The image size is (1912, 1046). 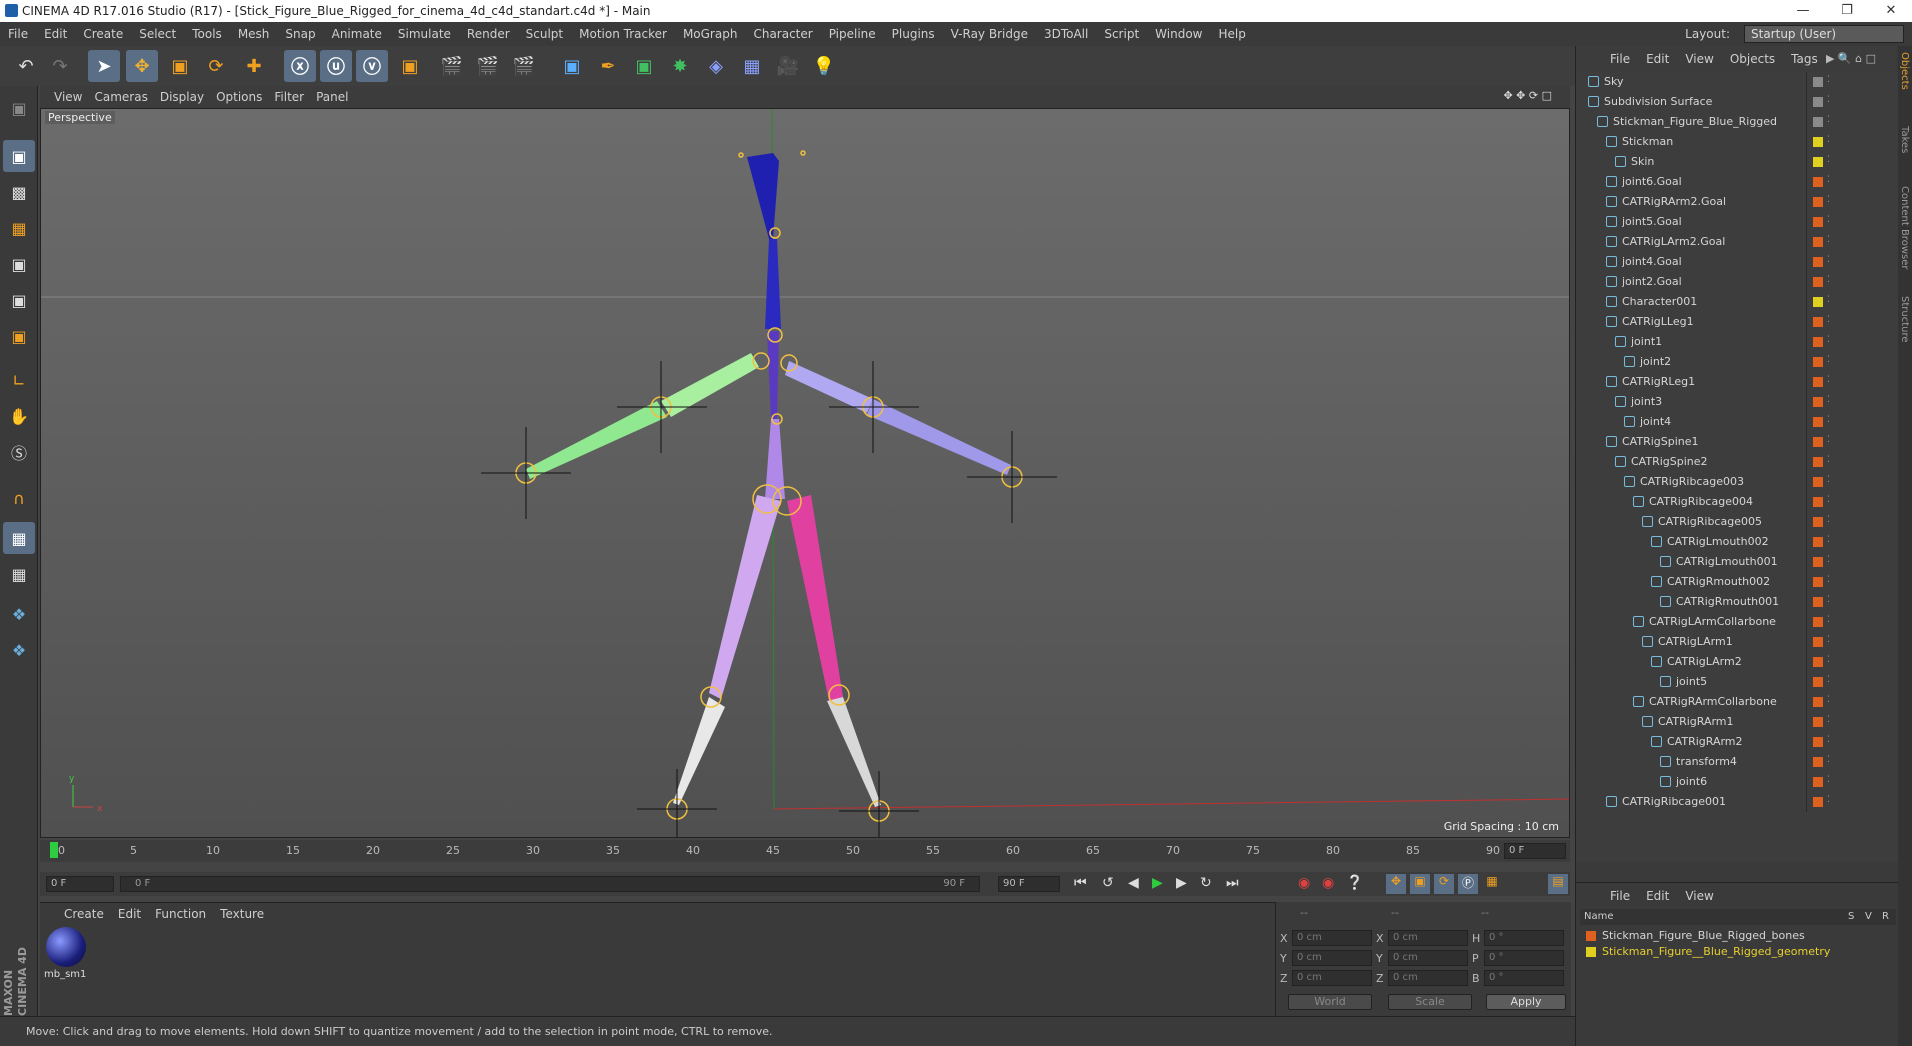 What do you see at coordinates (680, 66) in the screenshot?
I see `mograph-cloner-icon: ✸` at bounding box center [680, 66].